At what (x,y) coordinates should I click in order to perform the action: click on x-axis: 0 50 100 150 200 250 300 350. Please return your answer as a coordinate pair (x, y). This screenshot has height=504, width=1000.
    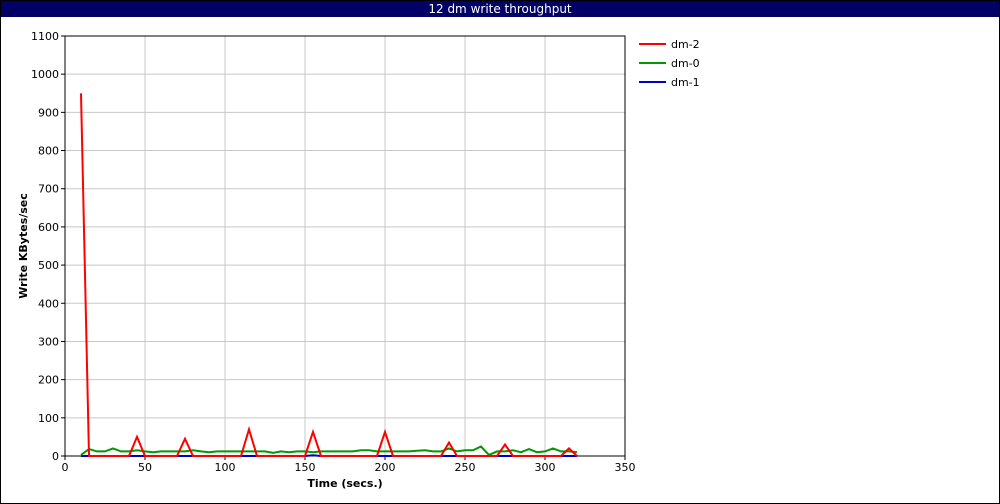
    Looking at the image, I should click on (349, 465).